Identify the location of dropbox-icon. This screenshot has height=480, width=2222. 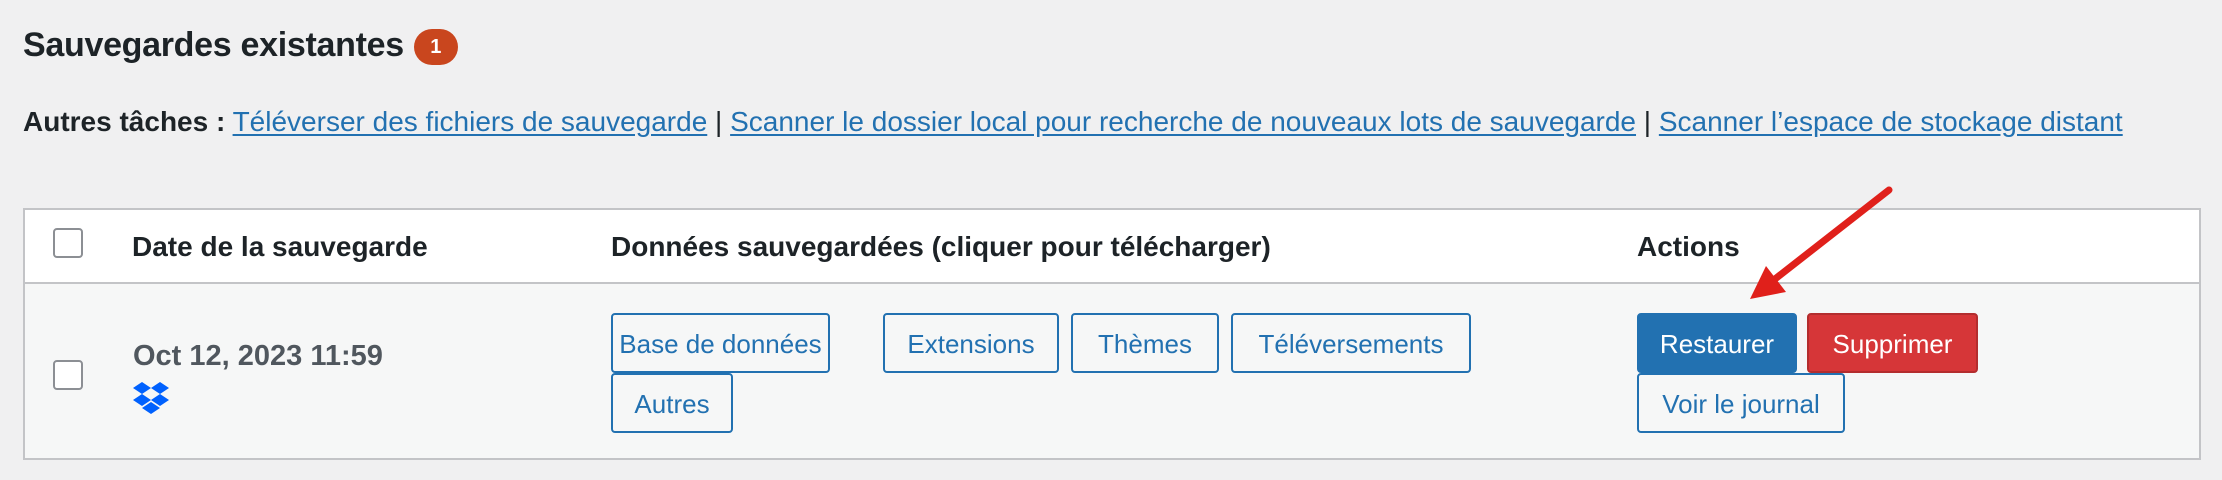
(151, 398).